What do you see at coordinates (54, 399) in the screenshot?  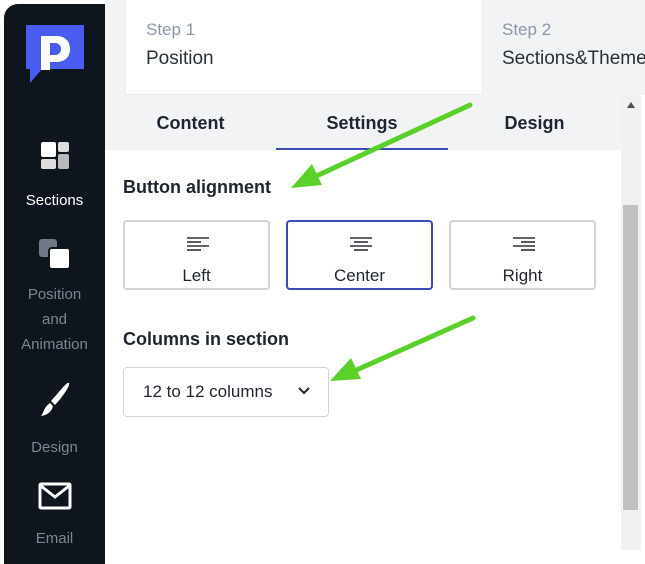 I see `brush-icon` at bounding box center [54, 399].